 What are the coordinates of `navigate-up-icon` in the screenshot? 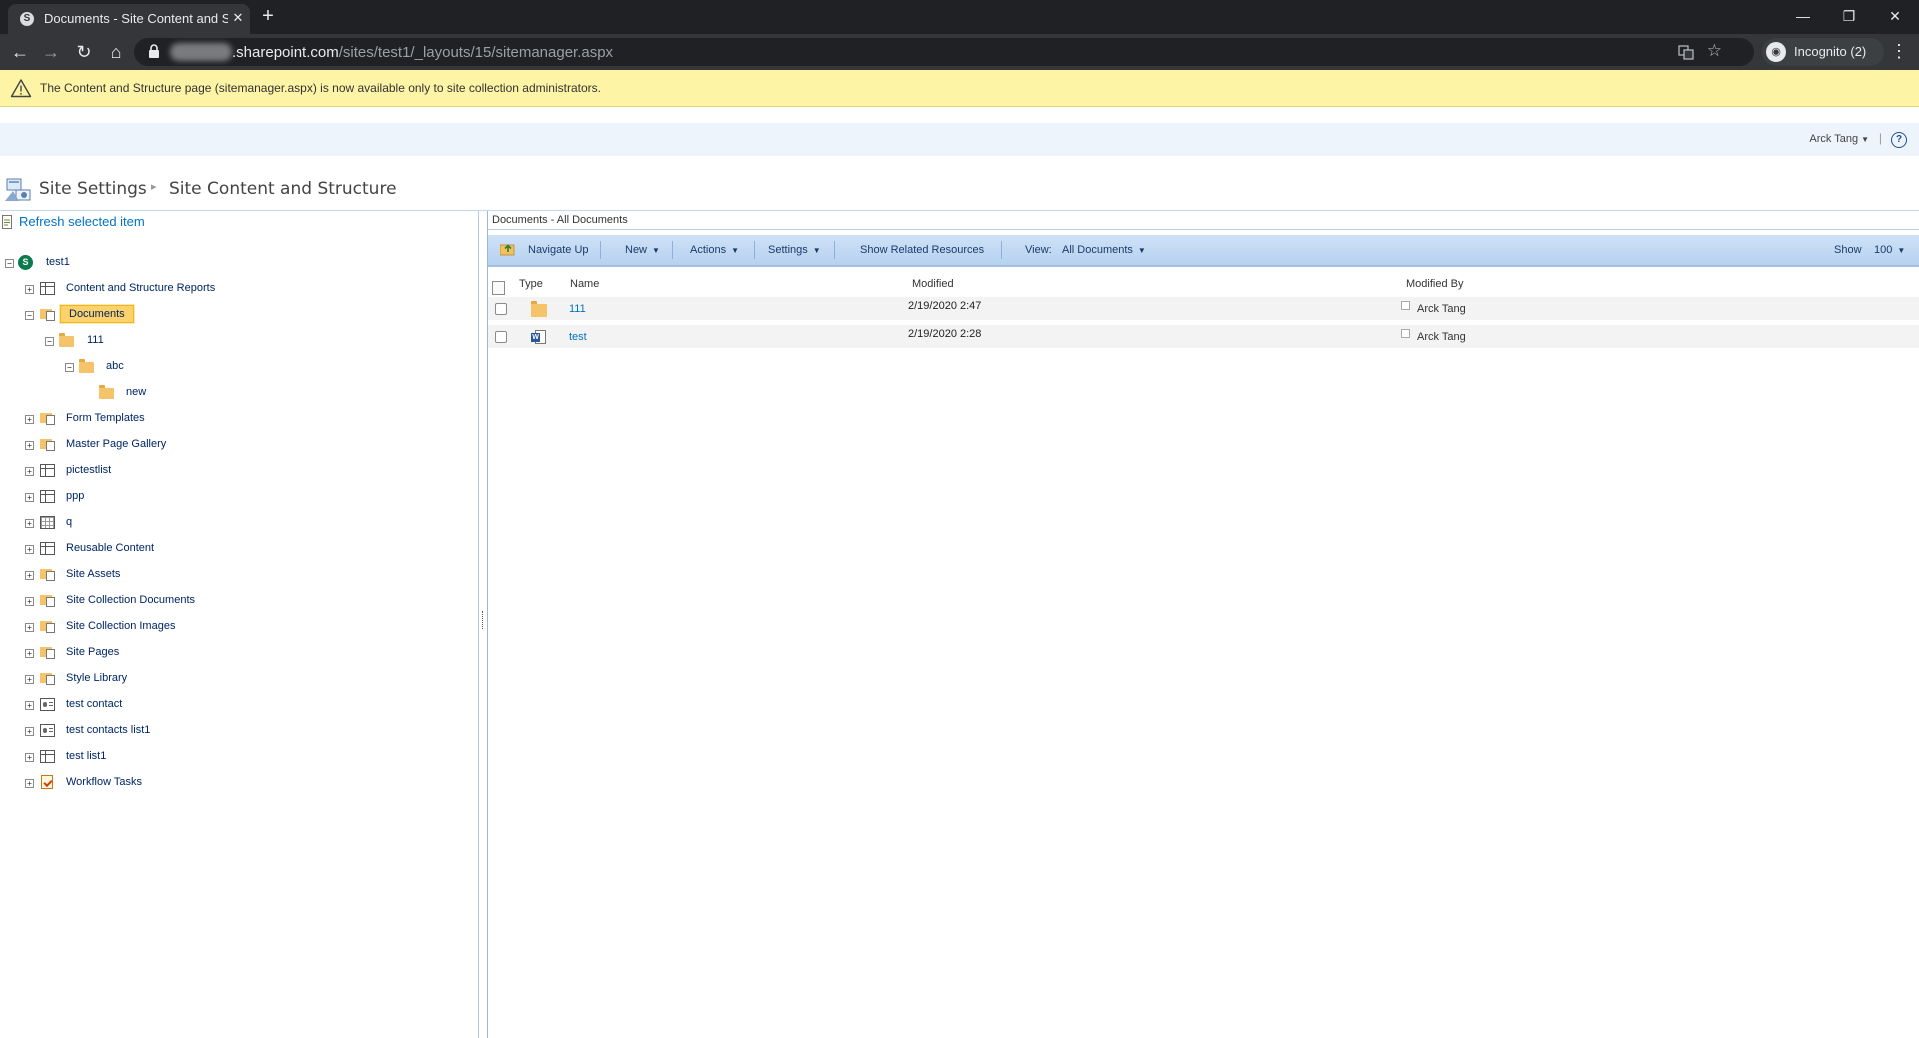 It's located at (508, 249).